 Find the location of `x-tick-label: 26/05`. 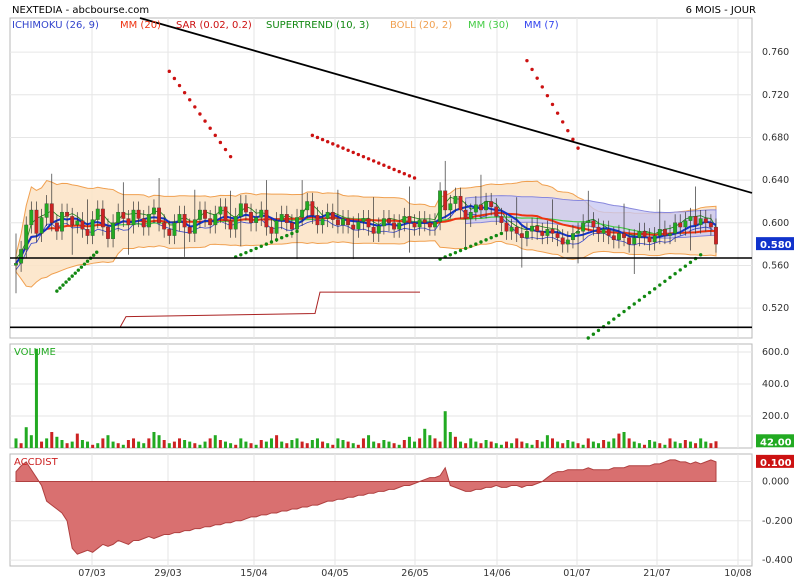

x-tick-label: 26/05 is located at coordinates (414, 573).